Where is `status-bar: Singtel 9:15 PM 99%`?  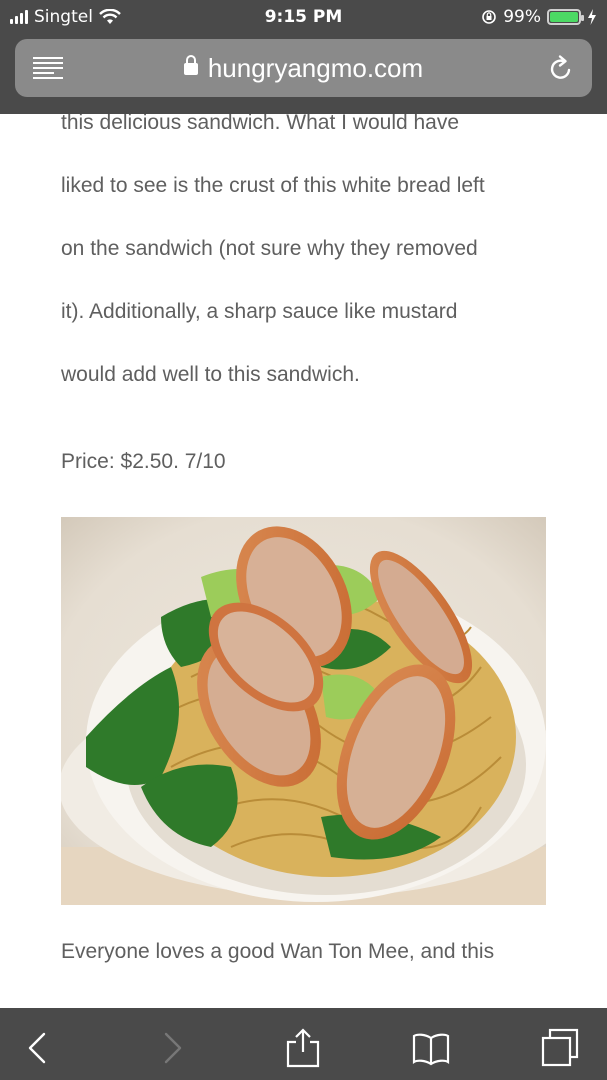
status-bar: Singtel 9:15 PM 99% is located at coordinates (303, 18).